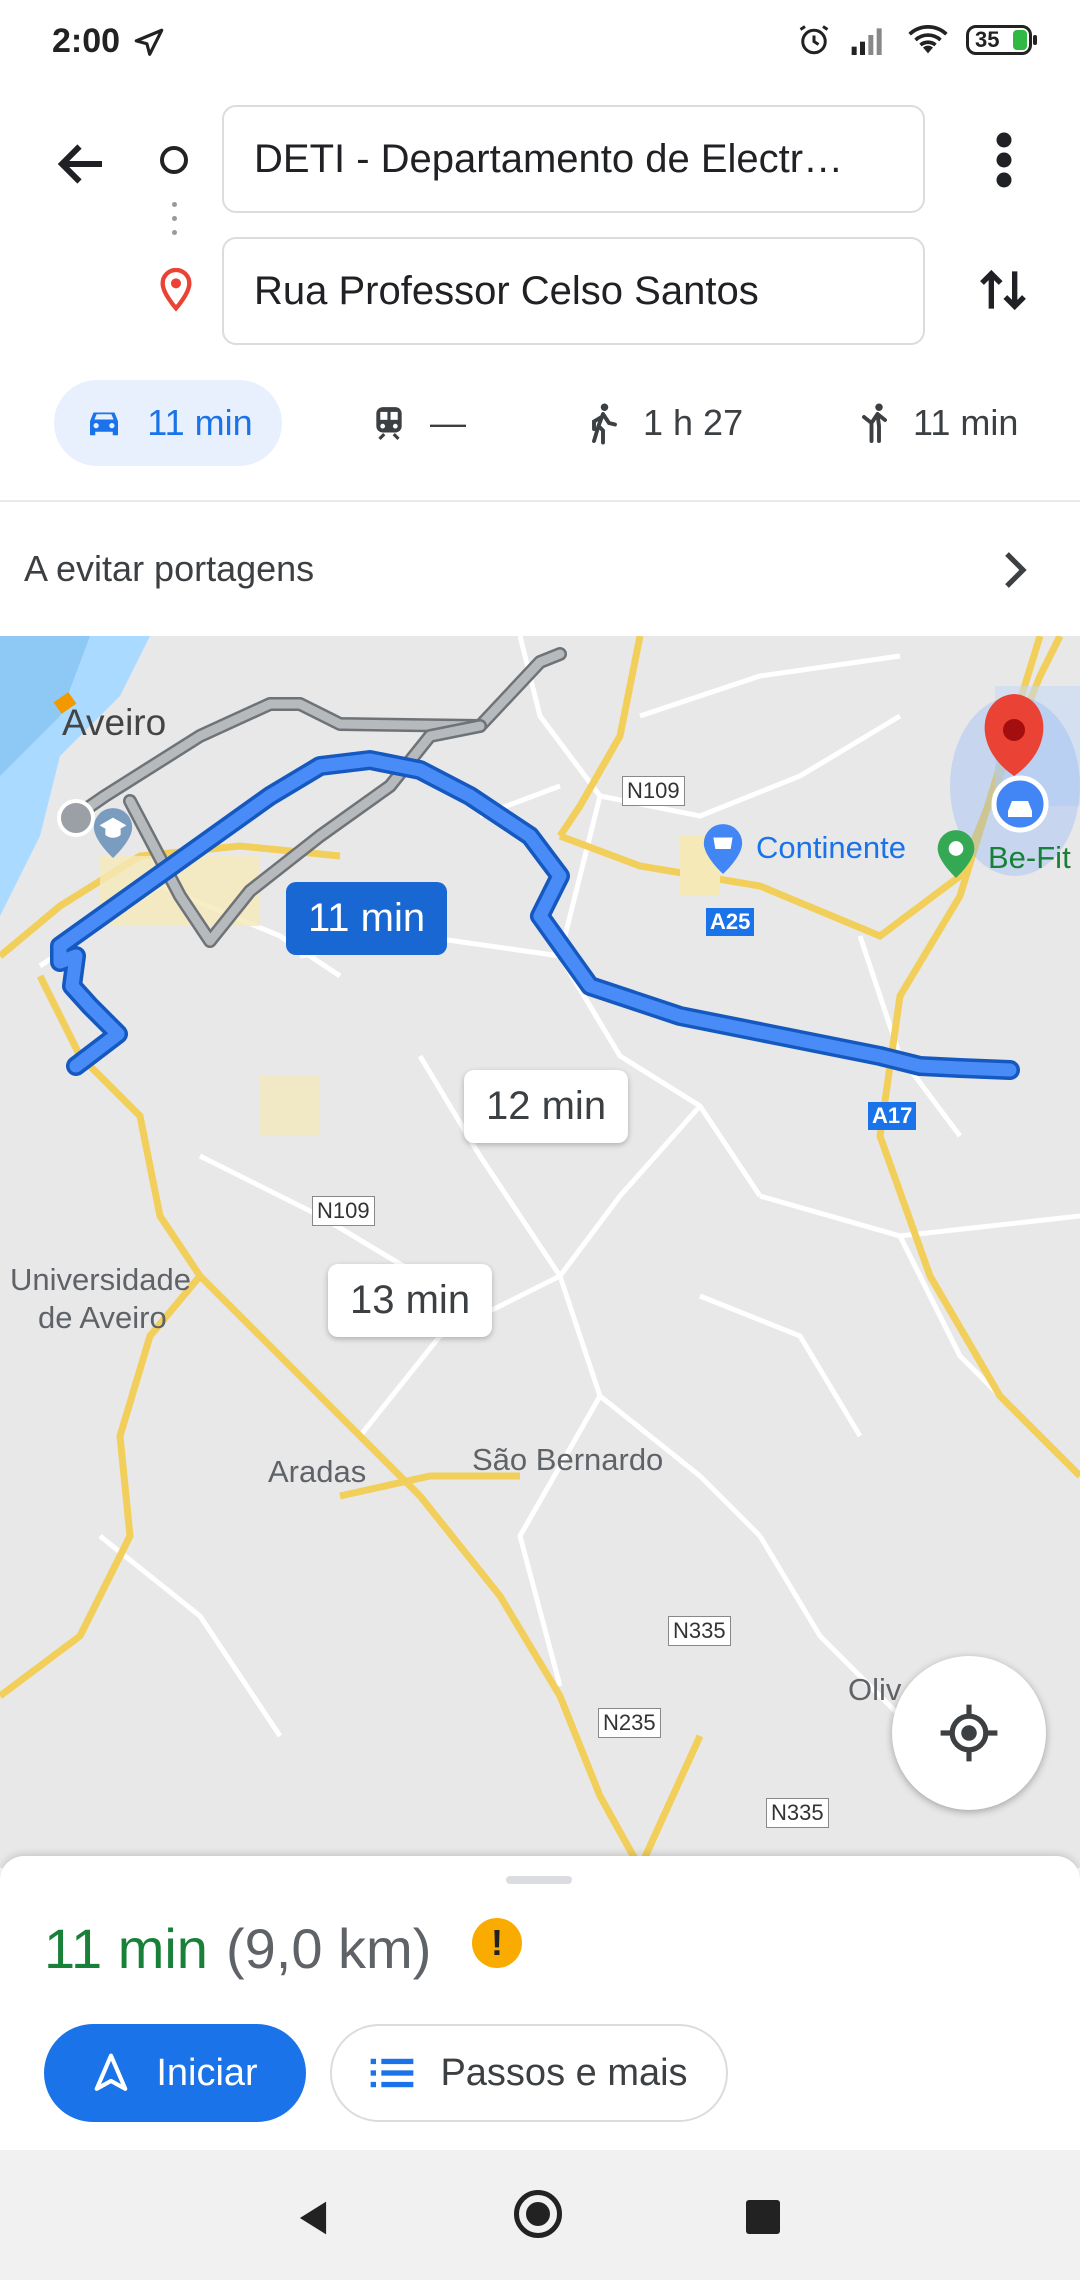  What do you see at coordinates (763, 2217) in the screenshot?
I see `nav-recents-icon` at bounding box center [763, 2217].